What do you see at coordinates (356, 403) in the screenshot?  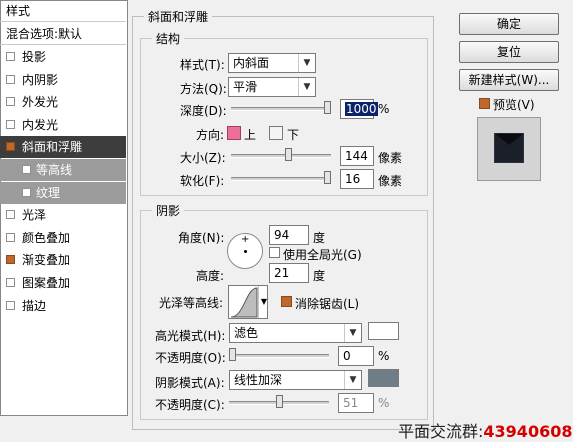 I see `shadow-opacity-input: 51` at bounding box center [356, 403].